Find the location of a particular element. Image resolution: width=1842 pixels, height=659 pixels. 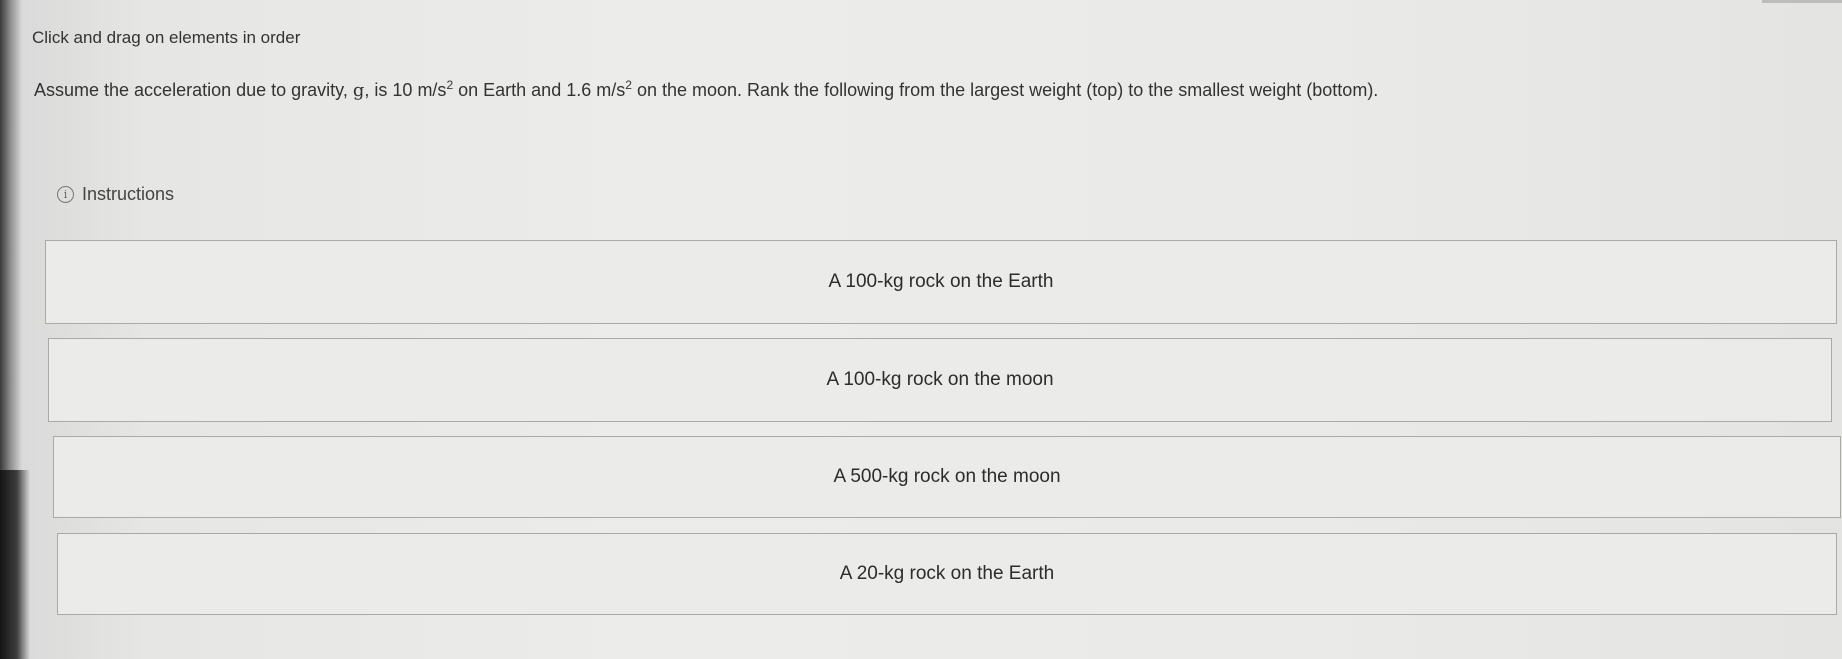

rank-item-label: A 100-kg rock on the Earth is located at coordinates (941, 281).